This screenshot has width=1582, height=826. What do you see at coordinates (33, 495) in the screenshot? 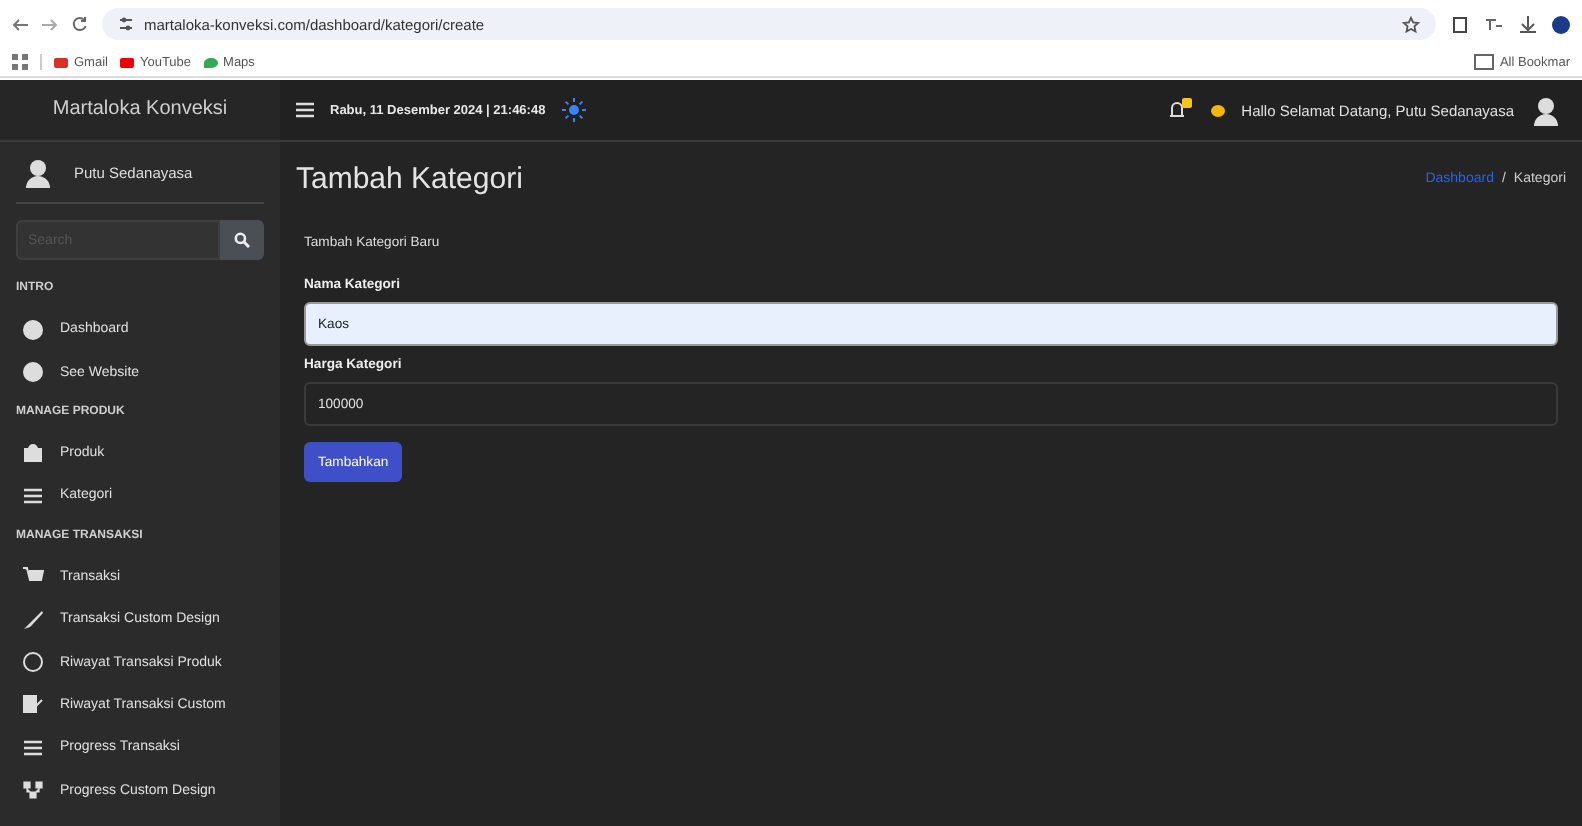
I see `bars-icon` at bounding box center [33, 495].